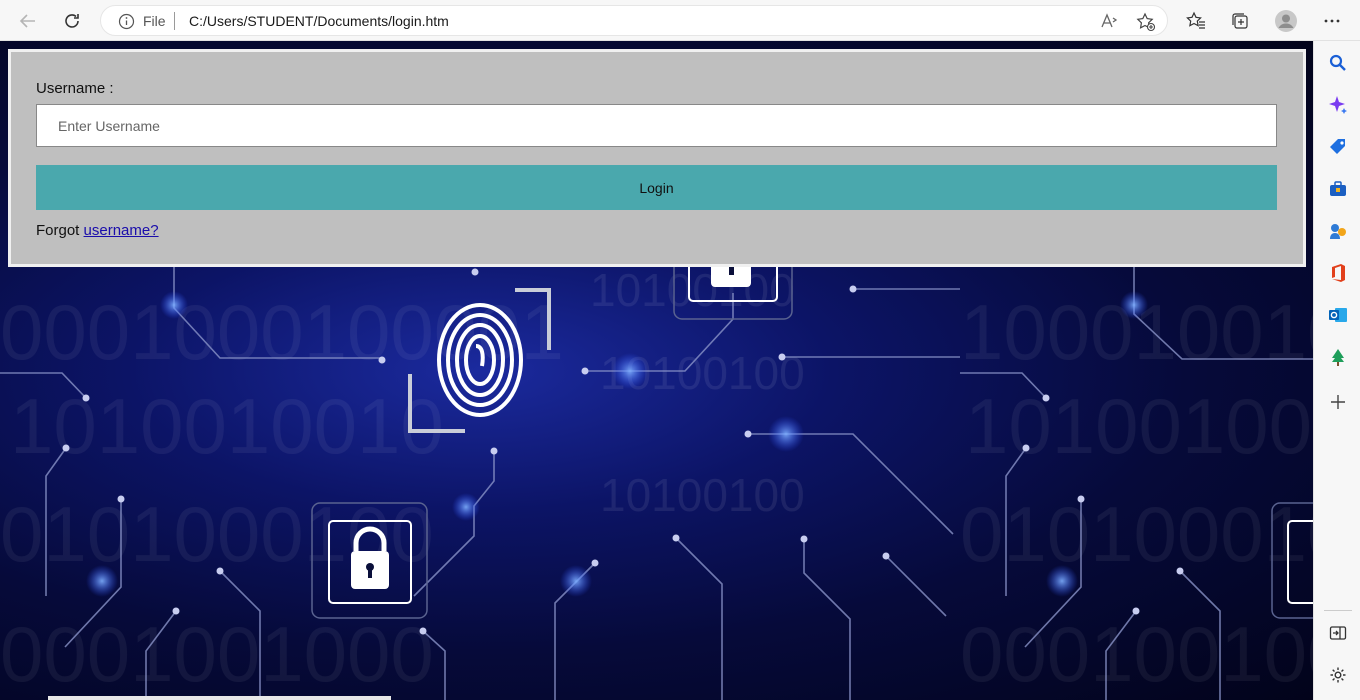  Describe the element at coordinates (1136, 534) in the screenshot. I see `binary-text: 0101000100` at that location.